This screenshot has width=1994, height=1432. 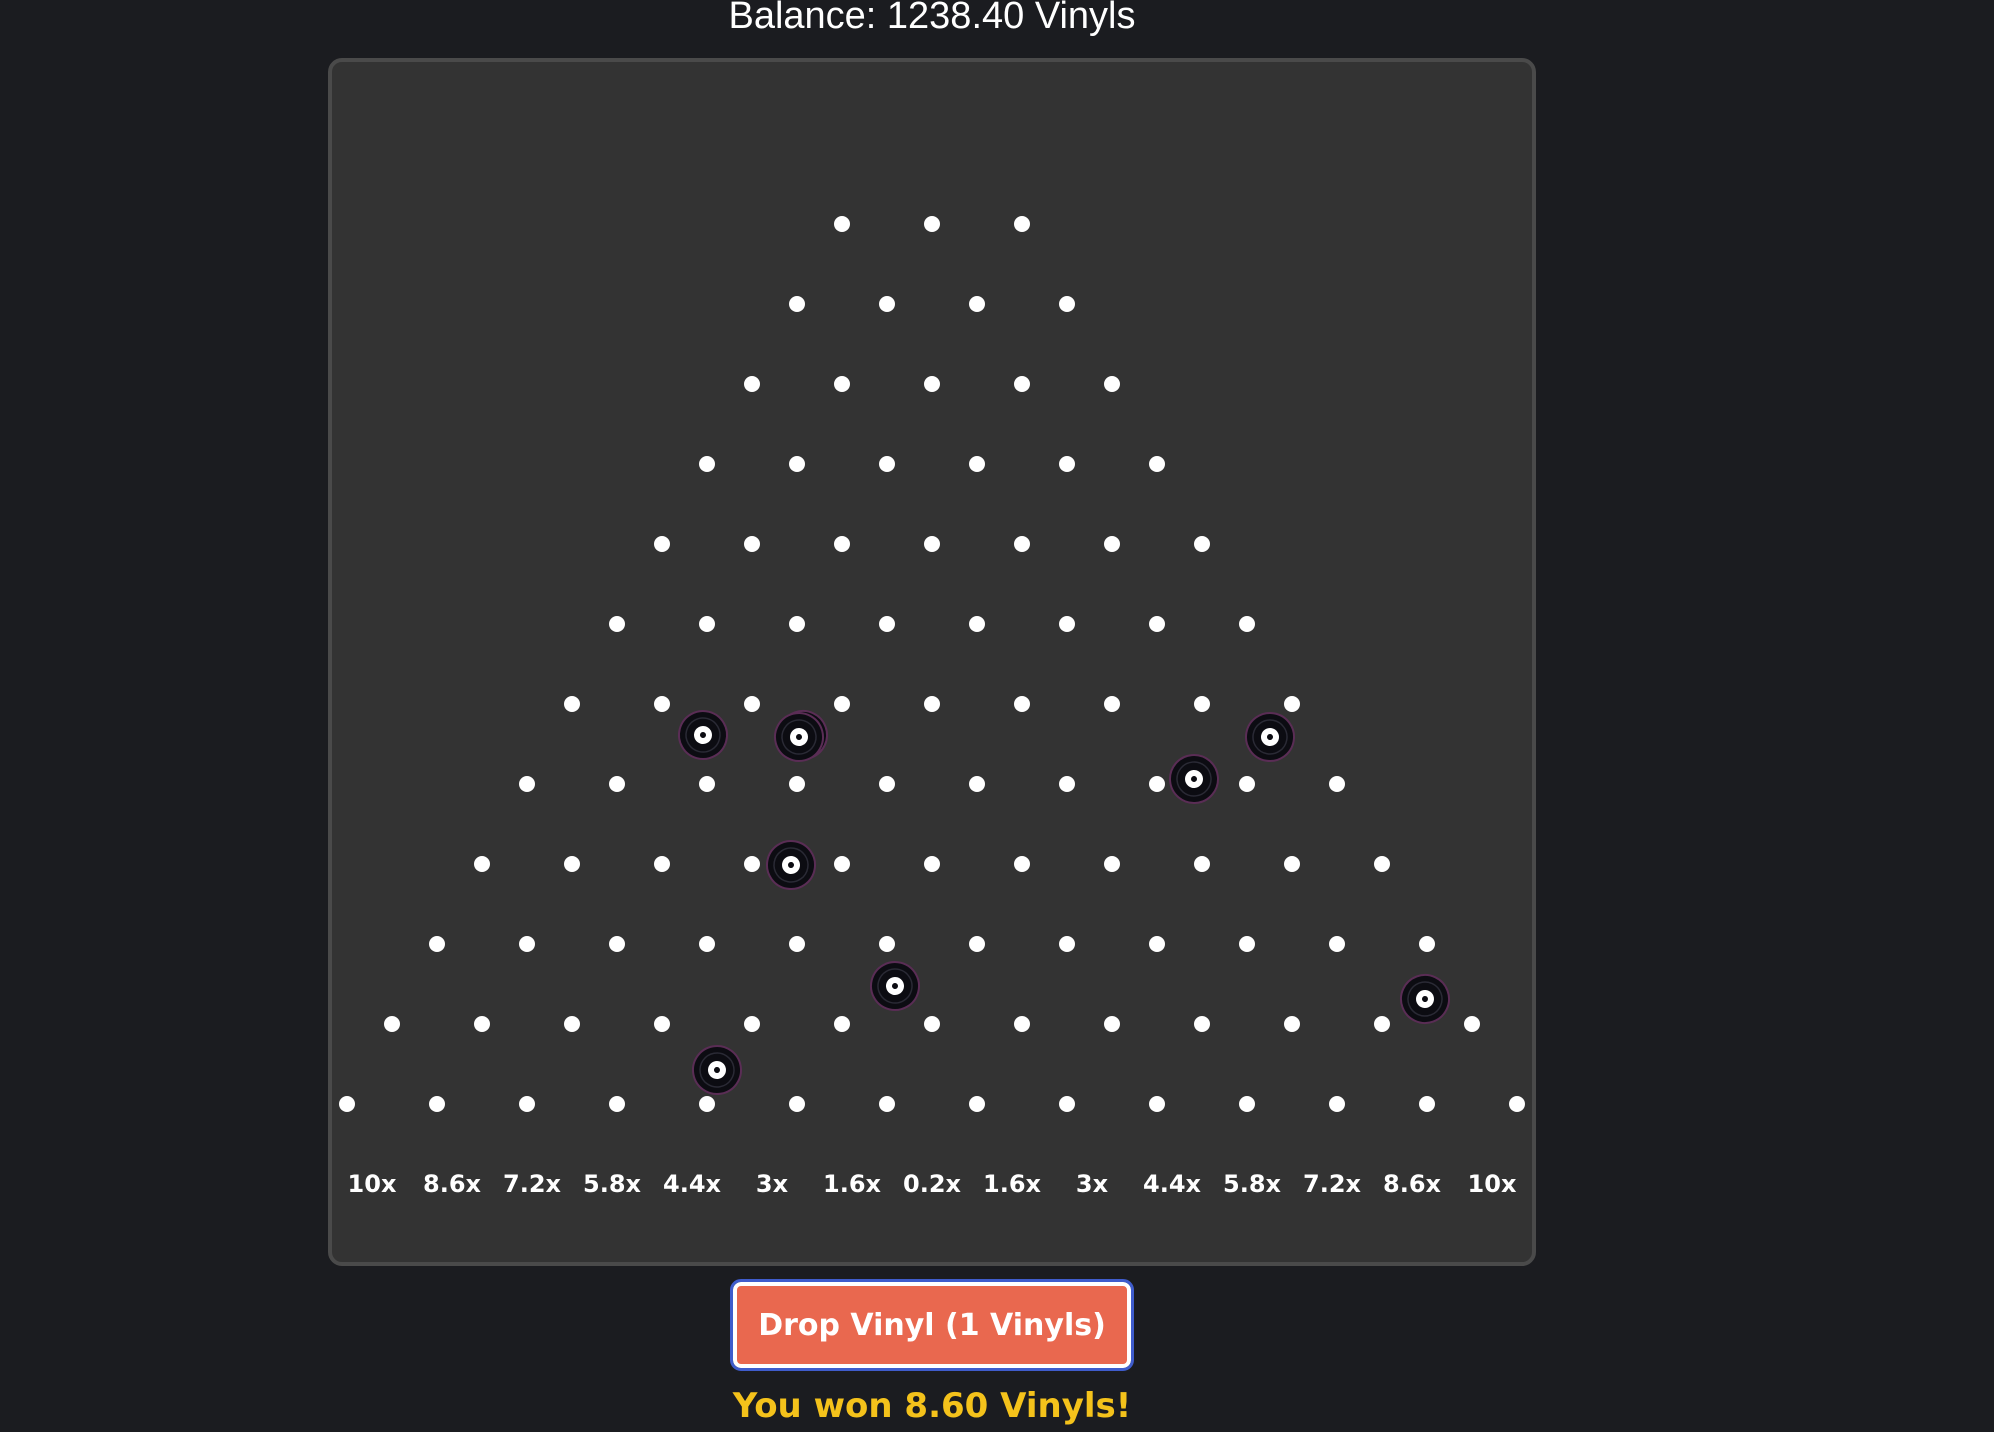 What do you see at coordinates (932, 1325) in the screenshot?
I see `drop-vinyl-button: Drop Vinyl (1 Vinyls)` at bounding box center [932, 1325].